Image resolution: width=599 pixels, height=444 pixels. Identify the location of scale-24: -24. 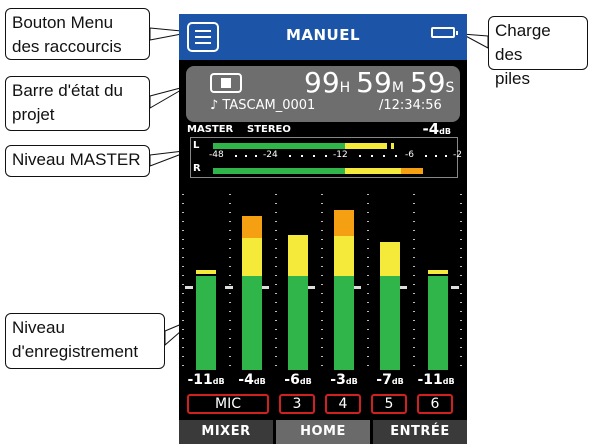
(270, 155).